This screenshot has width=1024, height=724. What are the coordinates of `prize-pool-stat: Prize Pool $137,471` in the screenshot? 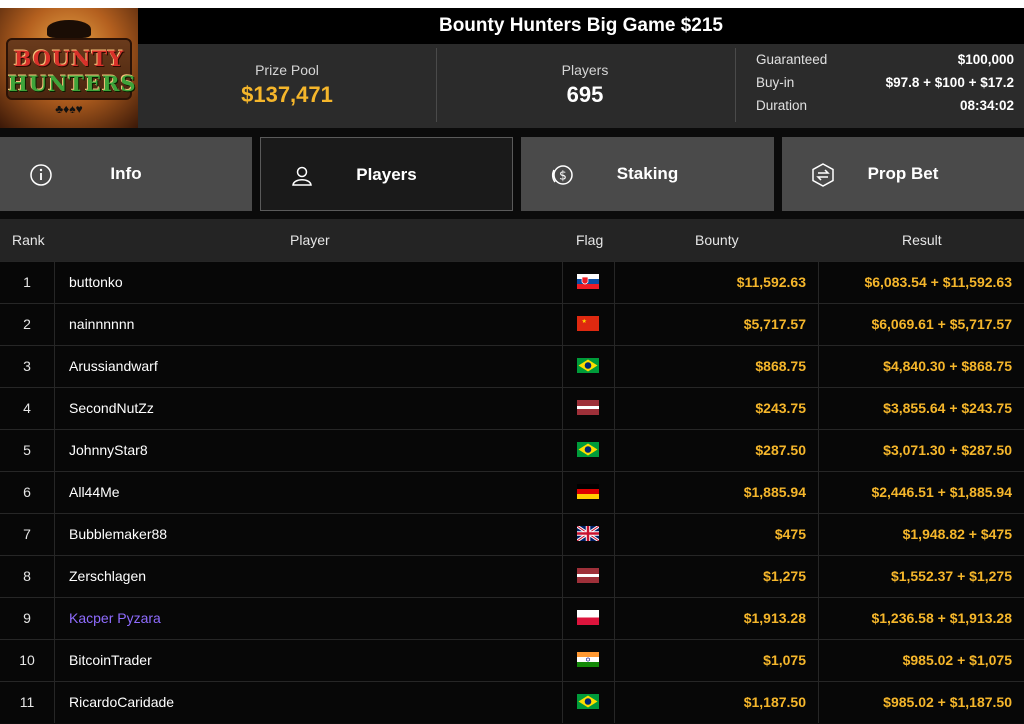 It's located at (287, 86).